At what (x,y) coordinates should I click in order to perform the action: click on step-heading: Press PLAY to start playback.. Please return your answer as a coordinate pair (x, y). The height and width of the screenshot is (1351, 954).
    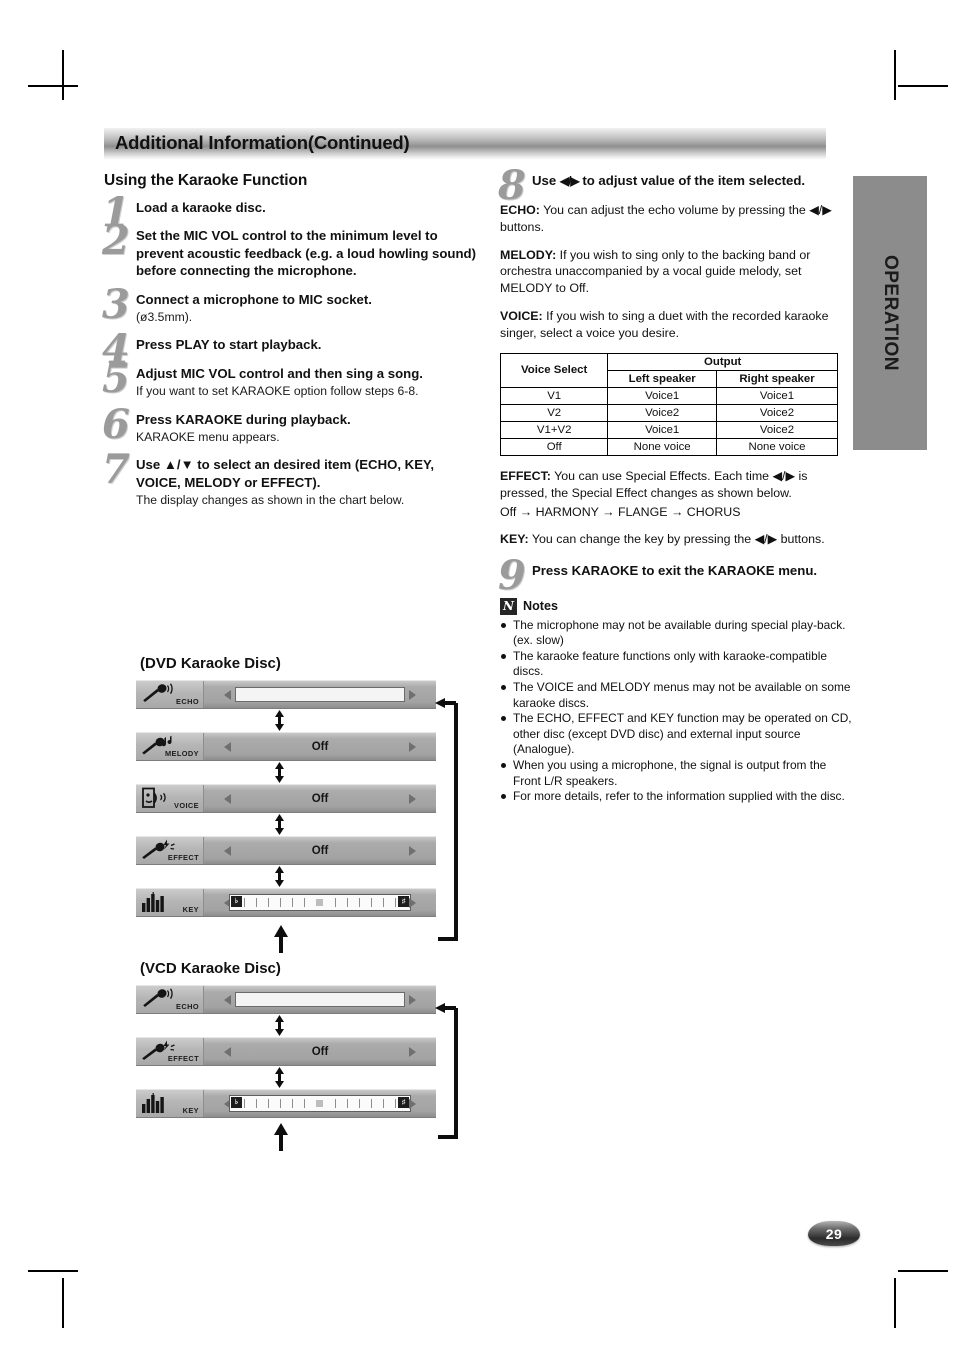
    Looking at the image, I should click on (229, 345).